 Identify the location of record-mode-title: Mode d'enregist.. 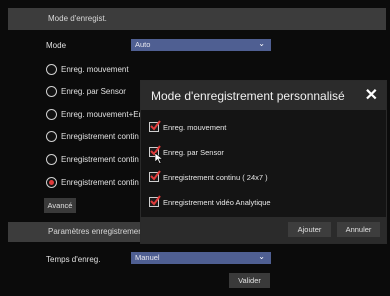
(77, 18).